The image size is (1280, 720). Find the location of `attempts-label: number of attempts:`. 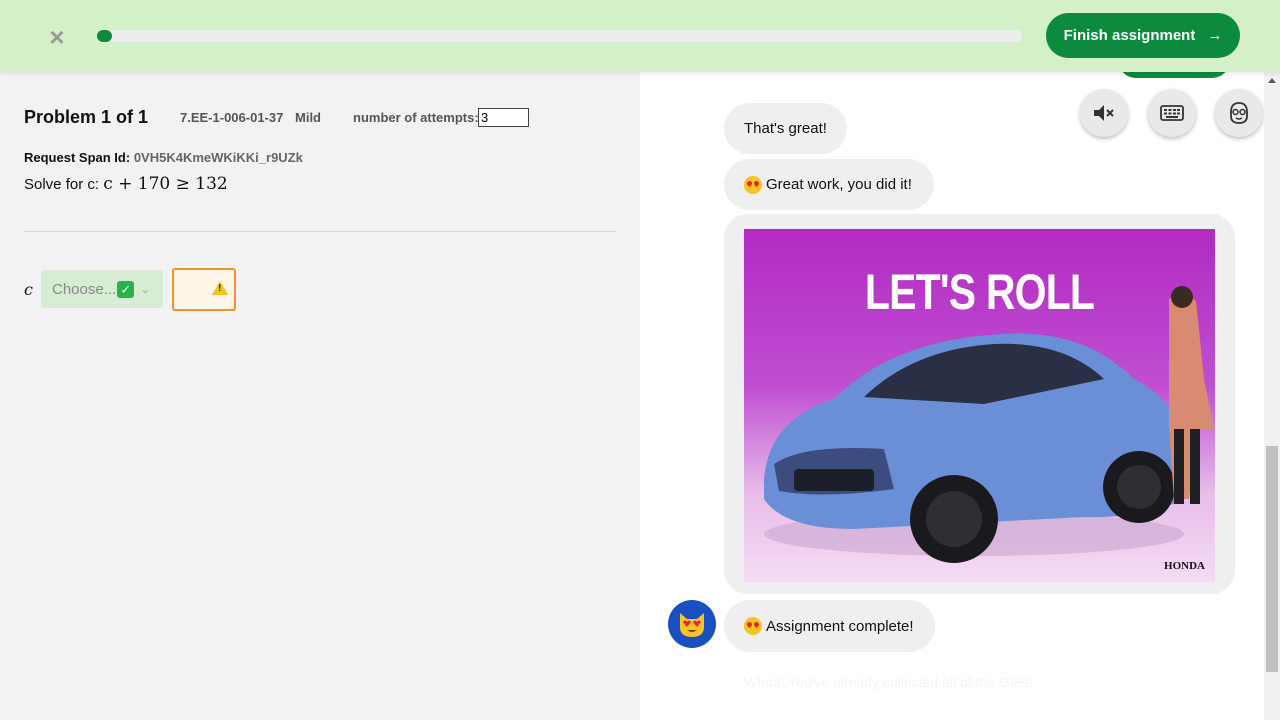

attempts-label: number of attempts: is located at coordinates (416, 117).